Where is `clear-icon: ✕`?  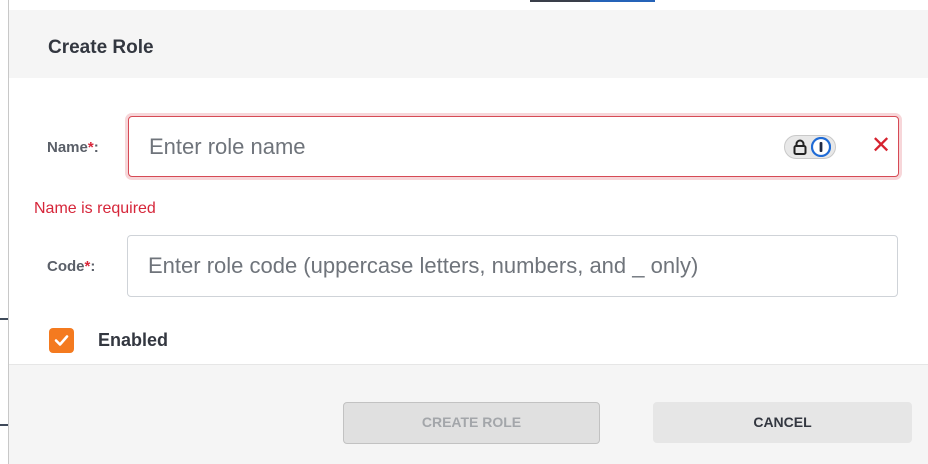 clear-icon: ✕ is located at coordinates (881, 146).